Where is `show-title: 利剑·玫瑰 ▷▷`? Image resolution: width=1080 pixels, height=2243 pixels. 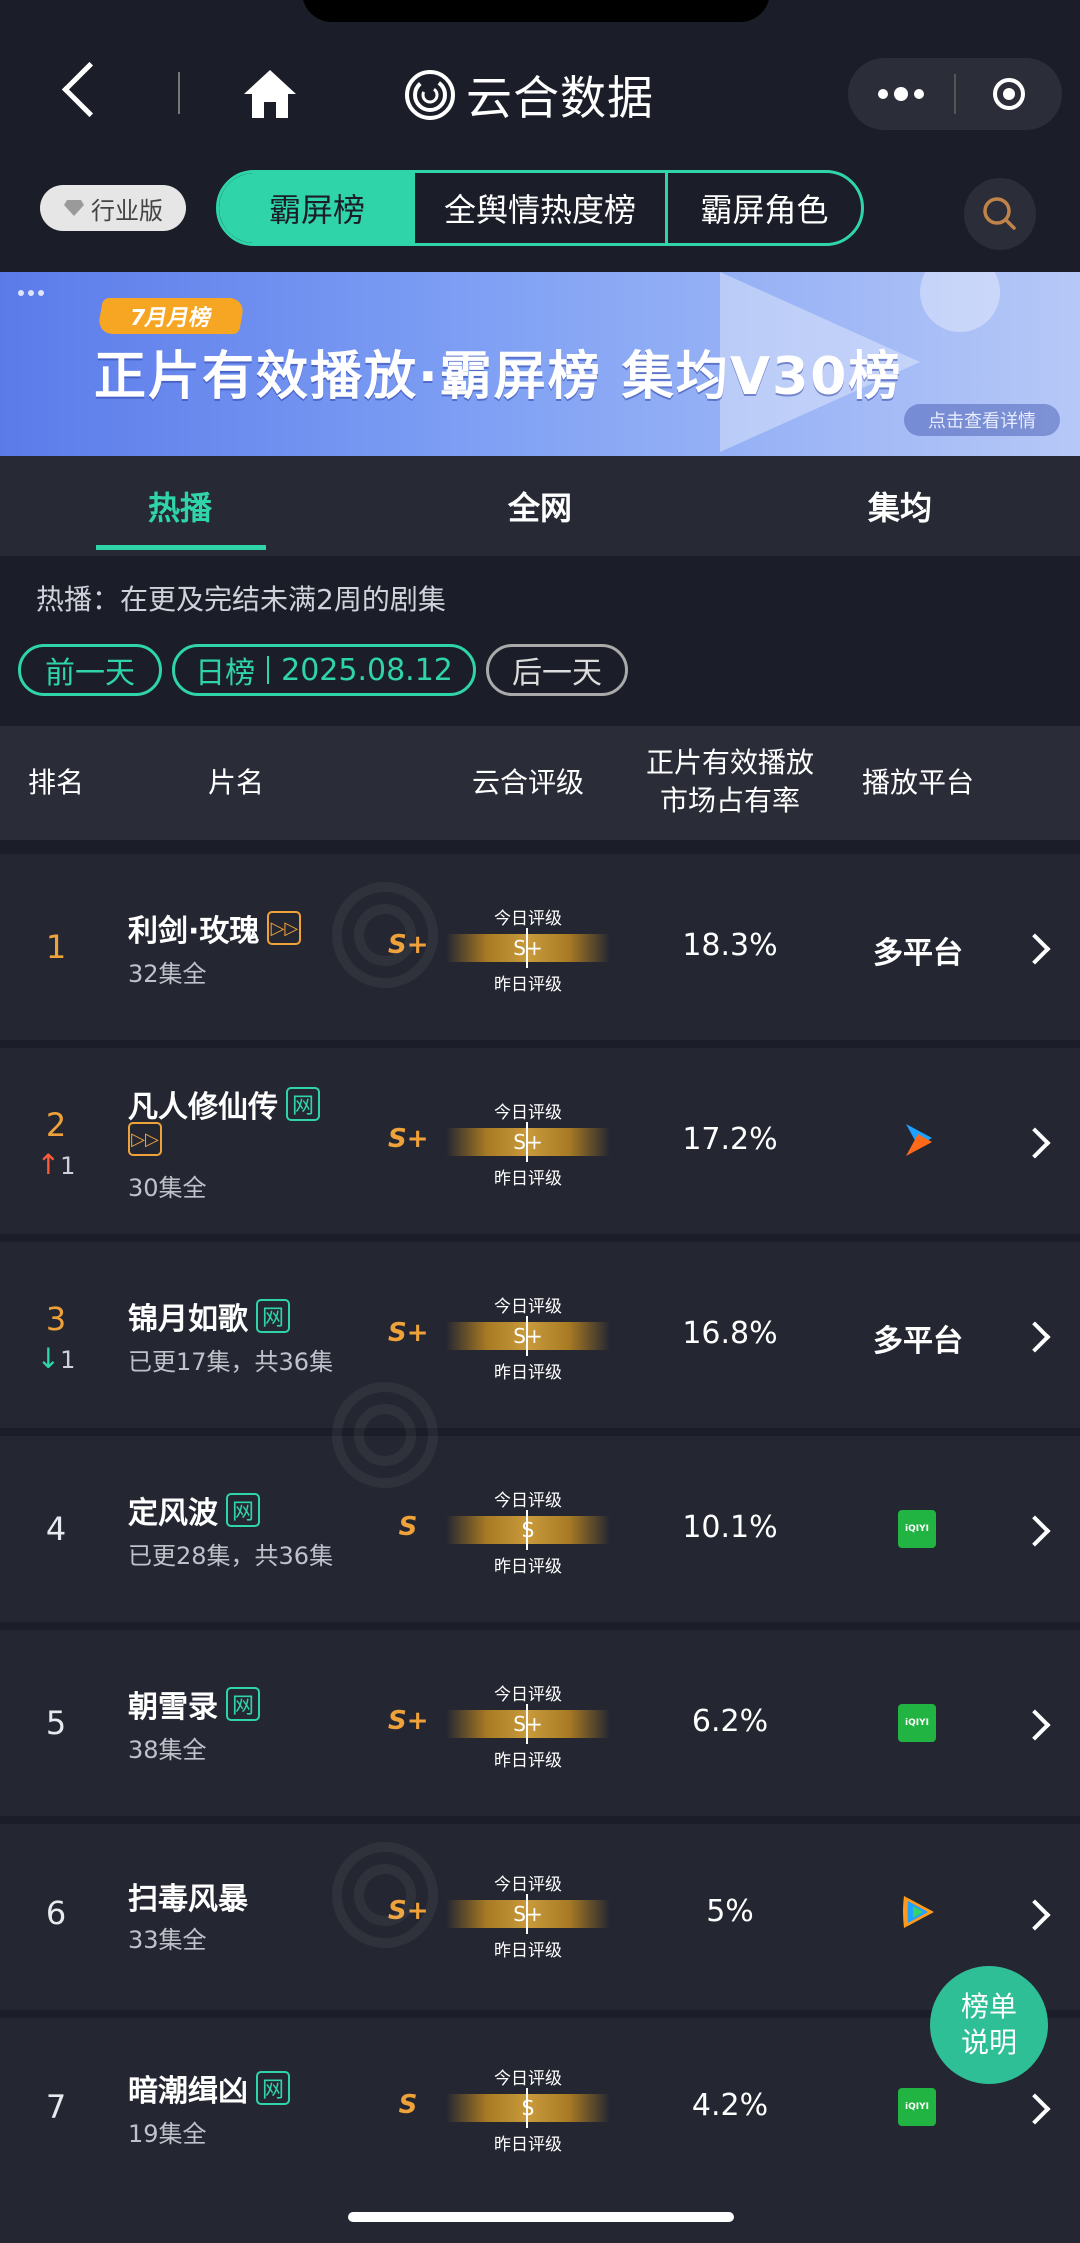
show-title: 利剑·玫瑰 ▷▷ is located at coordinates (215, 928).